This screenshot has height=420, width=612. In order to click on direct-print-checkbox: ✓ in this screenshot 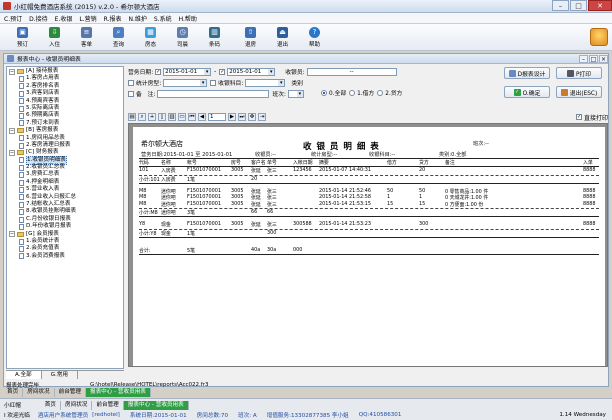, I will do `click(578, 117)`.